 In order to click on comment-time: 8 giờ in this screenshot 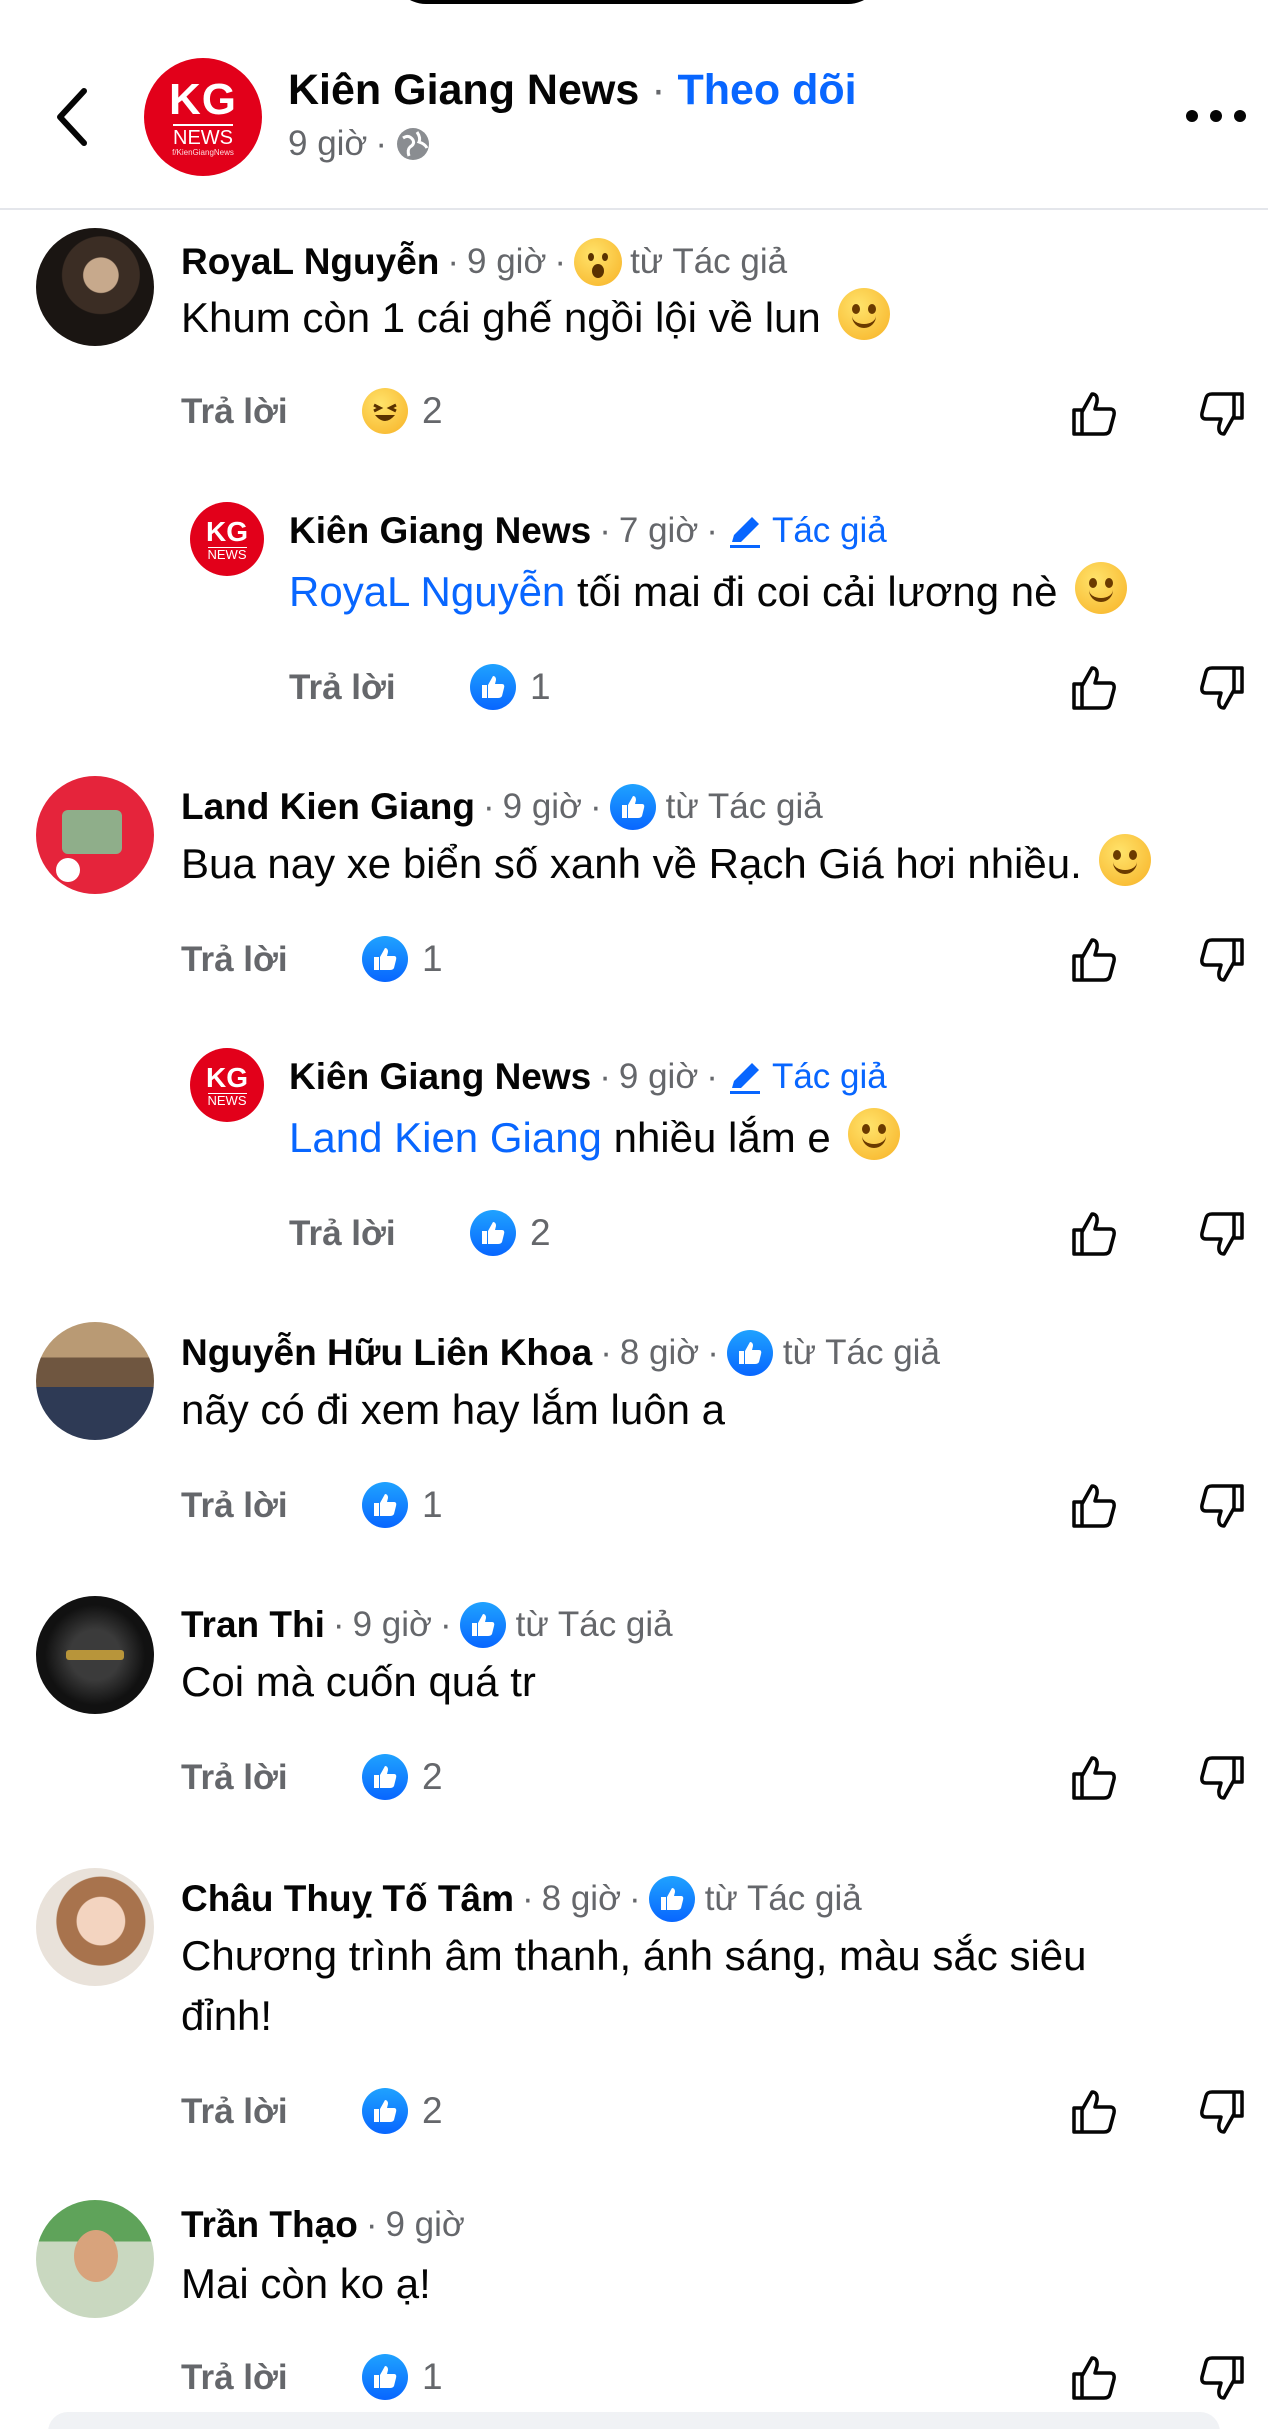, I will do `click(659, 1352)`.